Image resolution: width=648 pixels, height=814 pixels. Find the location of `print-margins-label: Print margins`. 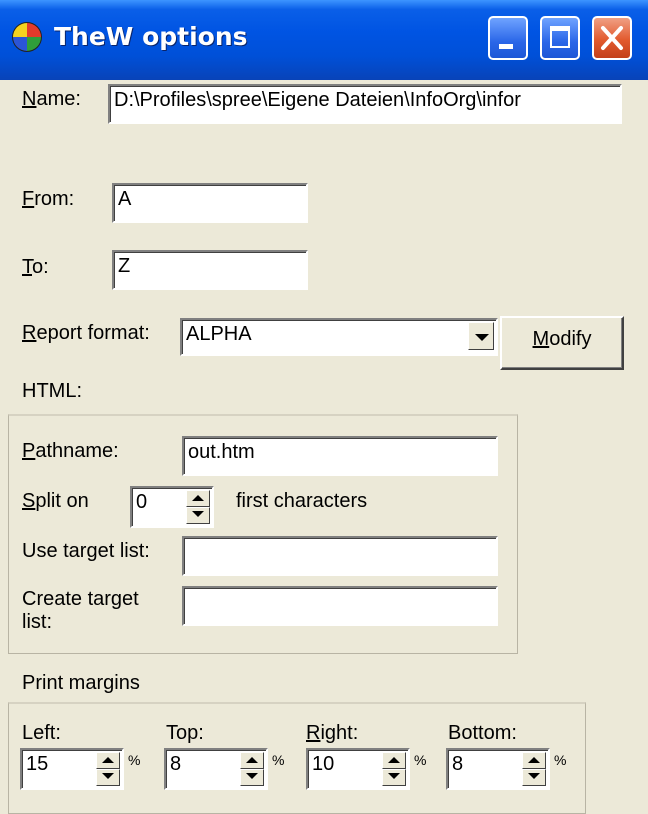

print-margins-label: Print margins is located at coordinates (81, 683).